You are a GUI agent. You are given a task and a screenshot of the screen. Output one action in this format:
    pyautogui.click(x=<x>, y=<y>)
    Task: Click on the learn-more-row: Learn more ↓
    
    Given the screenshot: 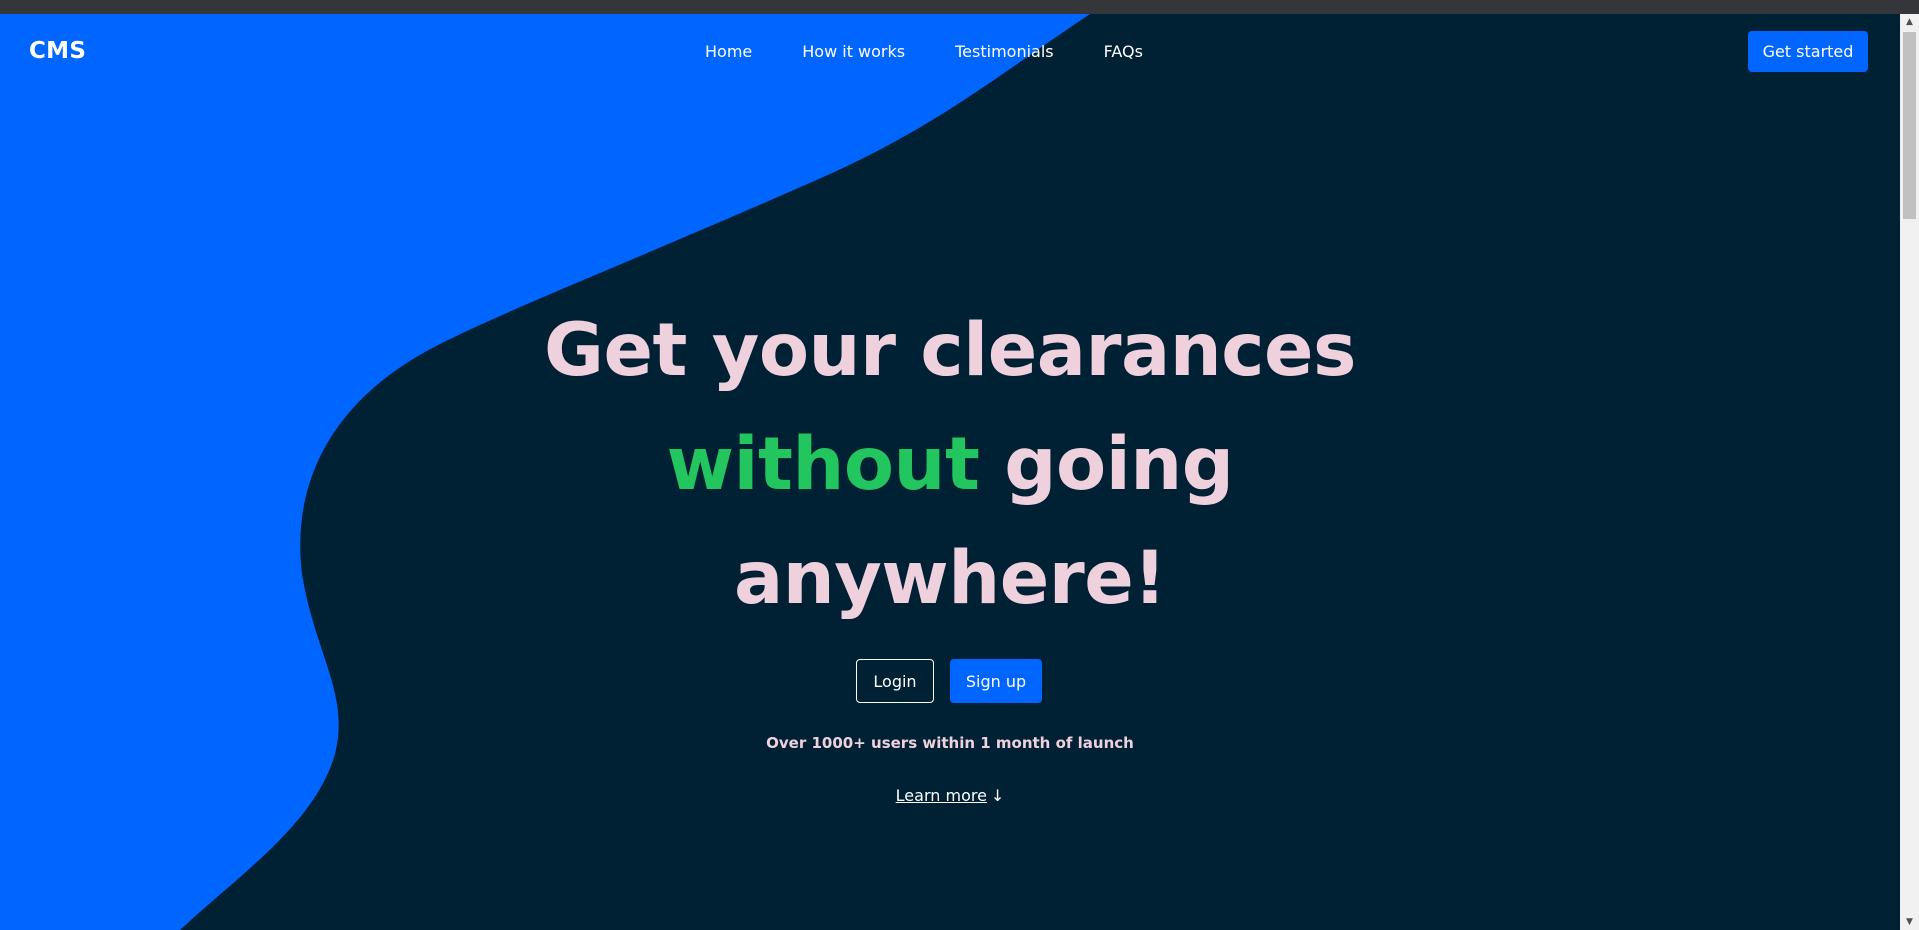 What is the action you would take?
    pyautogui.click(x=950, y=795)
    